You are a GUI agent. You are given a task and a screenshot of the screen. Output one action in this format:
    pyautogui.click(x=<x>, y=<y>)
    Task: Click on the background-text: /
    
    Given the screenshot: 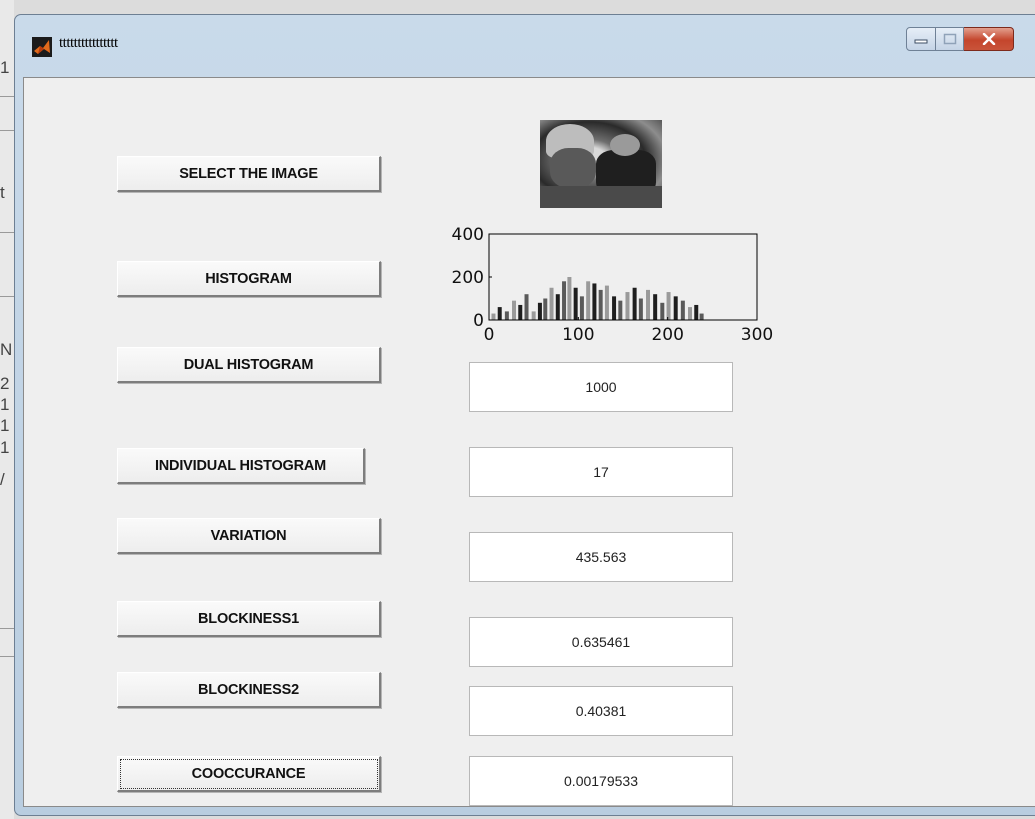 What is the action you would take?
    pyautogui.click(x=2, y=479)
    